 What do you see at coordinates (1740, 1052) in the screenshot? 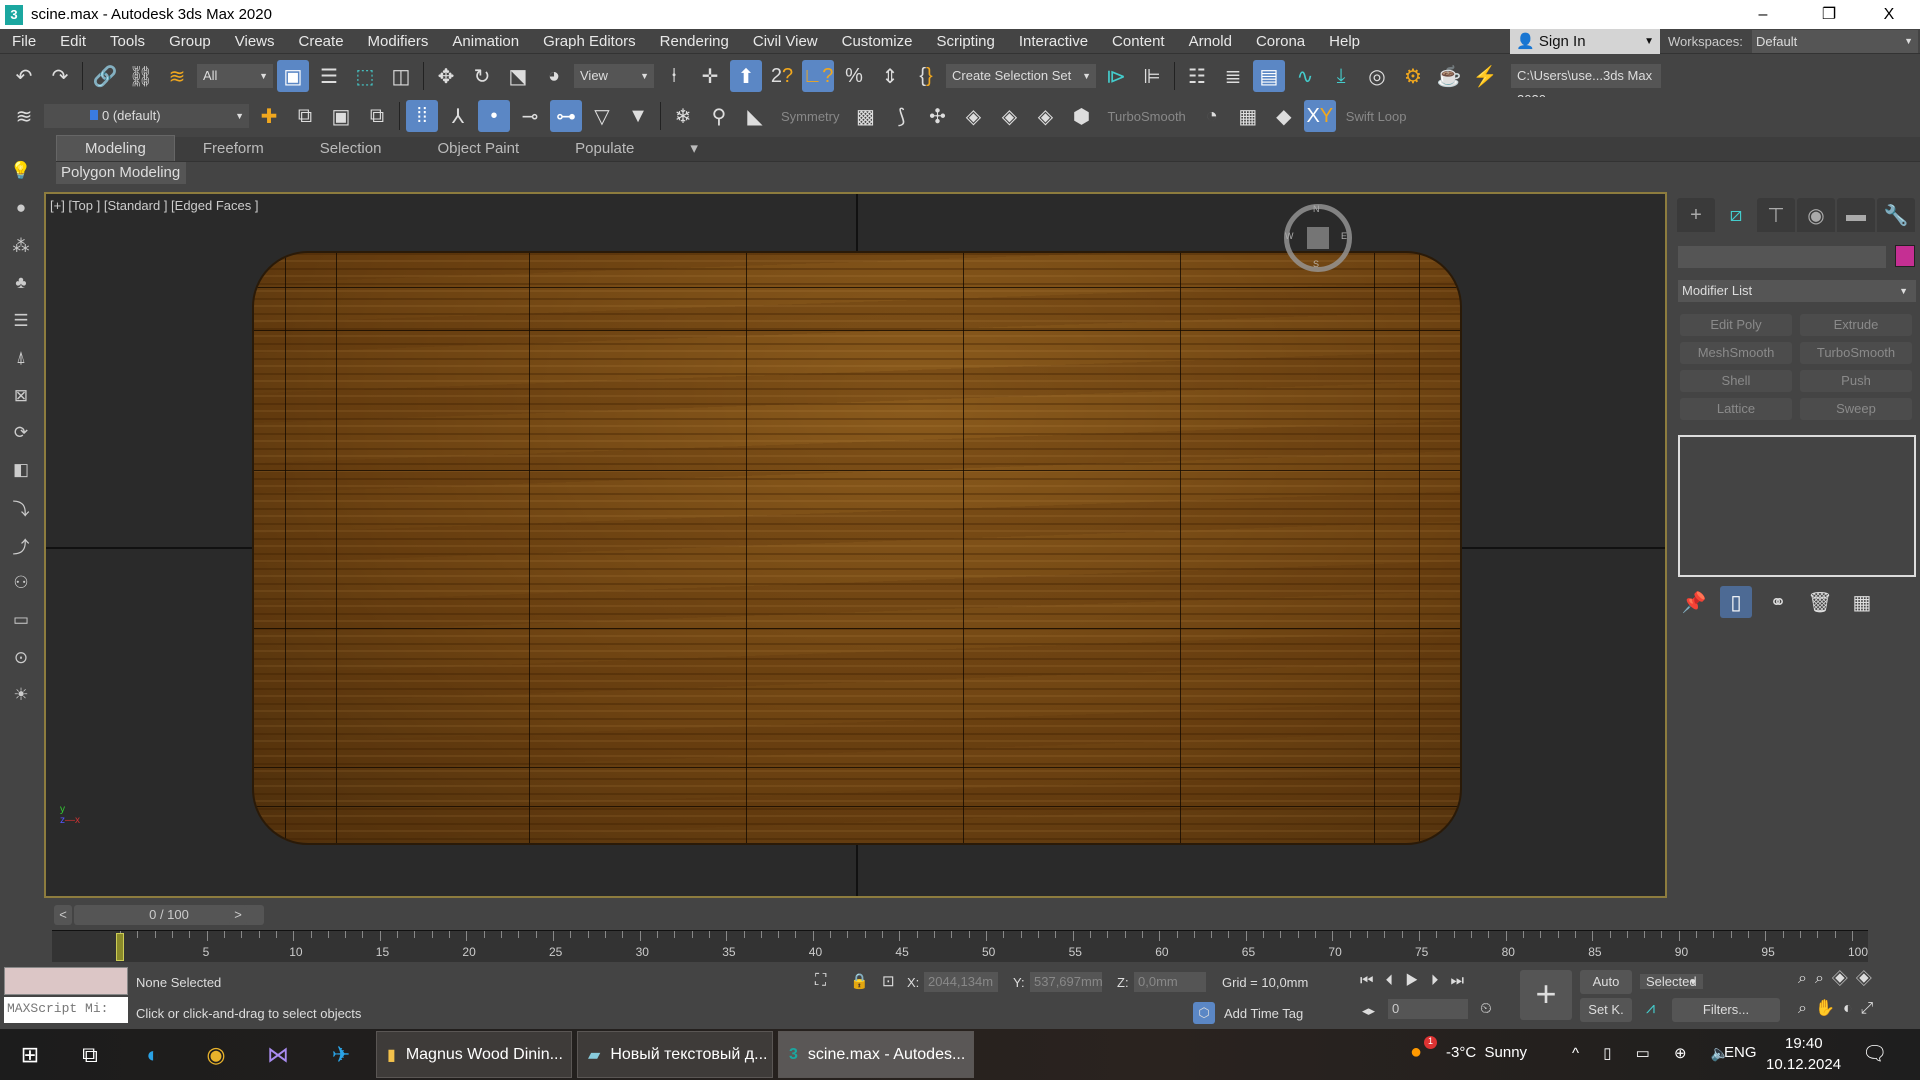
I see `language-indicator: ENG` at bounding box center [1740, 1052].